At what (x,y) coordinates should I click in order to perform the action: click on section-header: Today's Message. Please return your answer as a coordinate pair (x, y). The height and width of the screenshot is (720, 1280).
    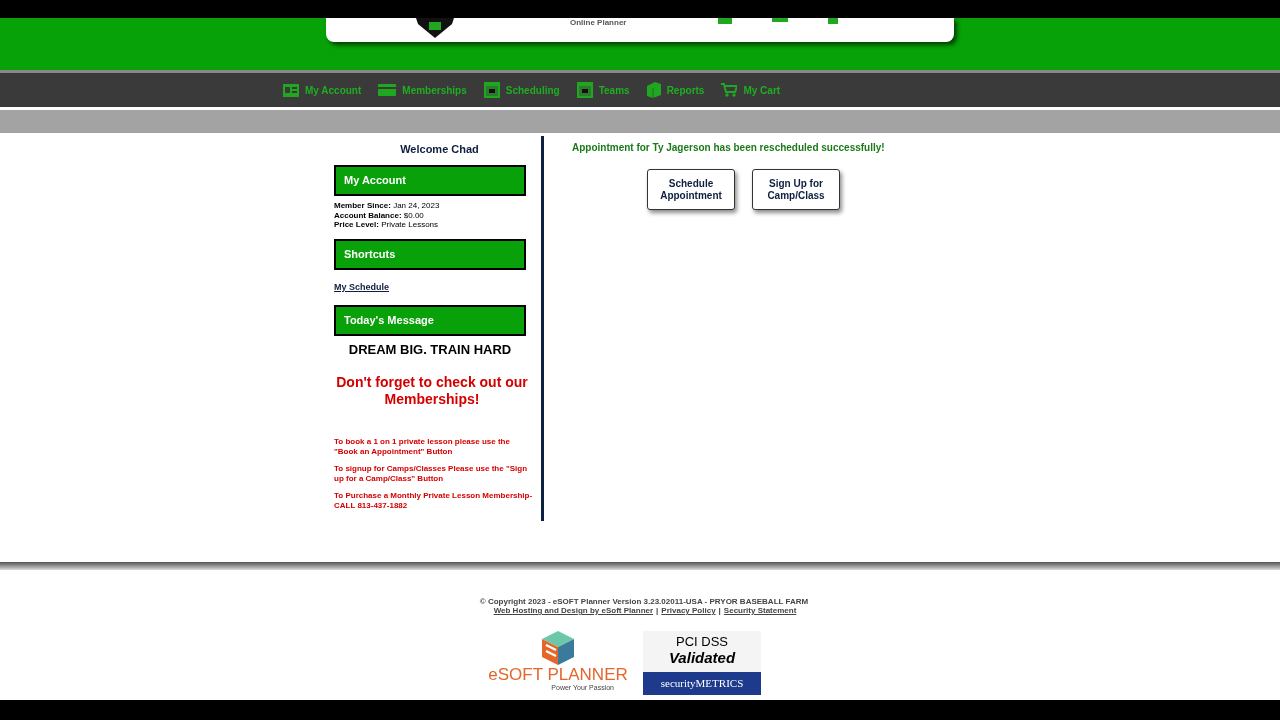
    Looking at the image, I should click on (430, 320).